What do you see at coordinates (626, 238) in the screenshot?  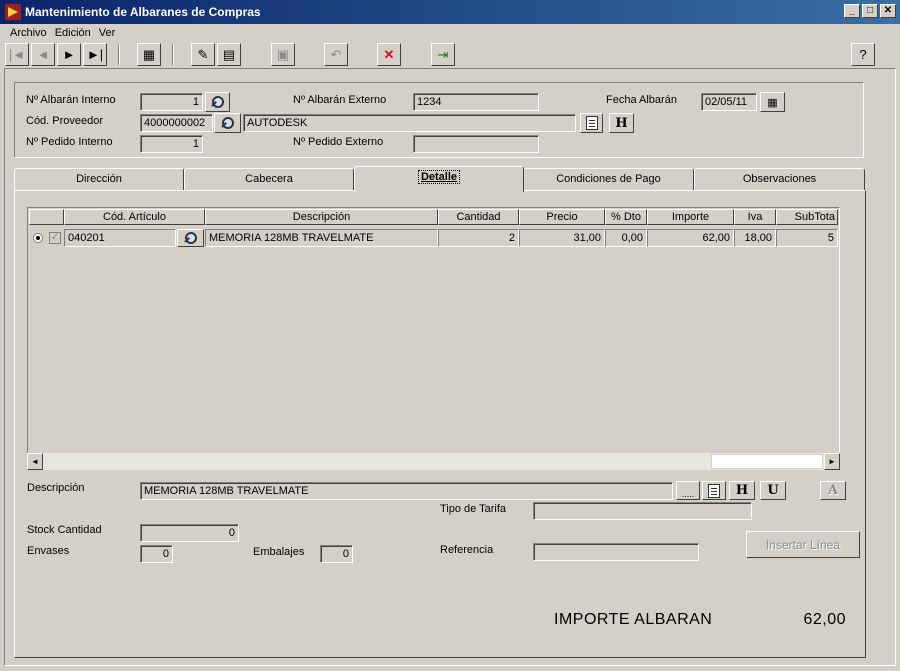 I see `cell-dto: 0,00` at bounding box center [626, 238].